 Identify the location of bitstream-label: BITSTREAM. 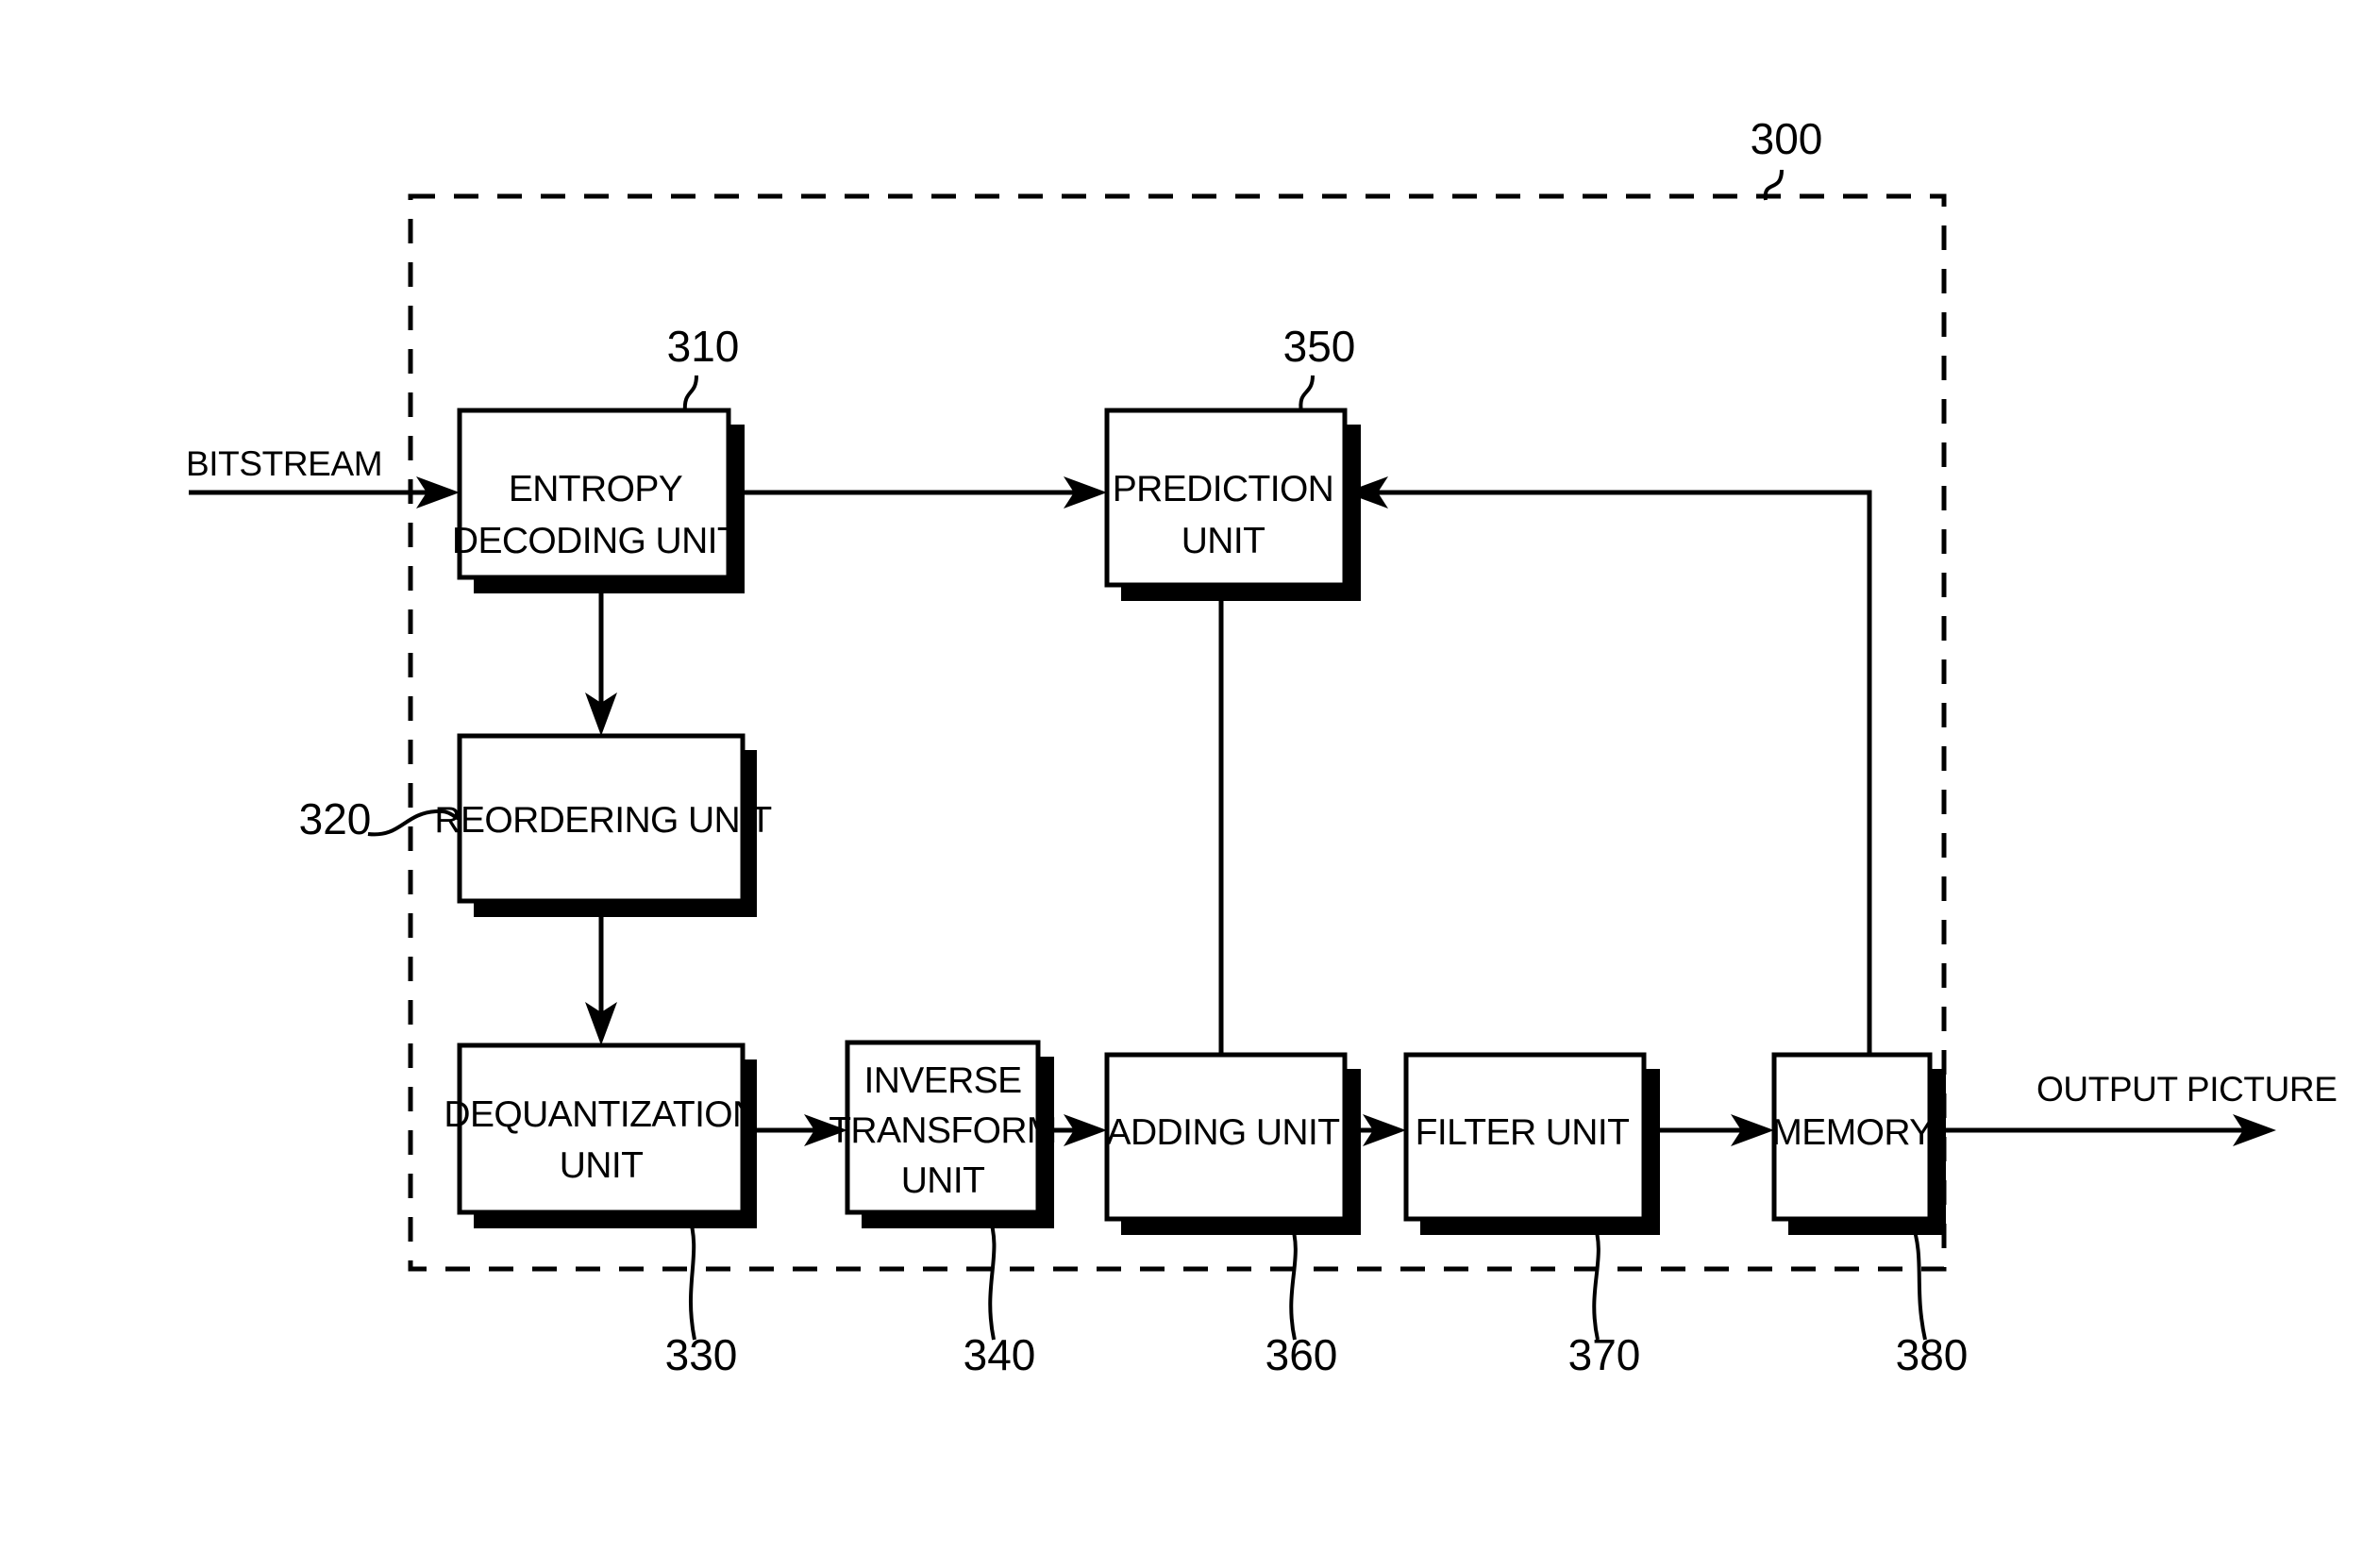
(284, 463).